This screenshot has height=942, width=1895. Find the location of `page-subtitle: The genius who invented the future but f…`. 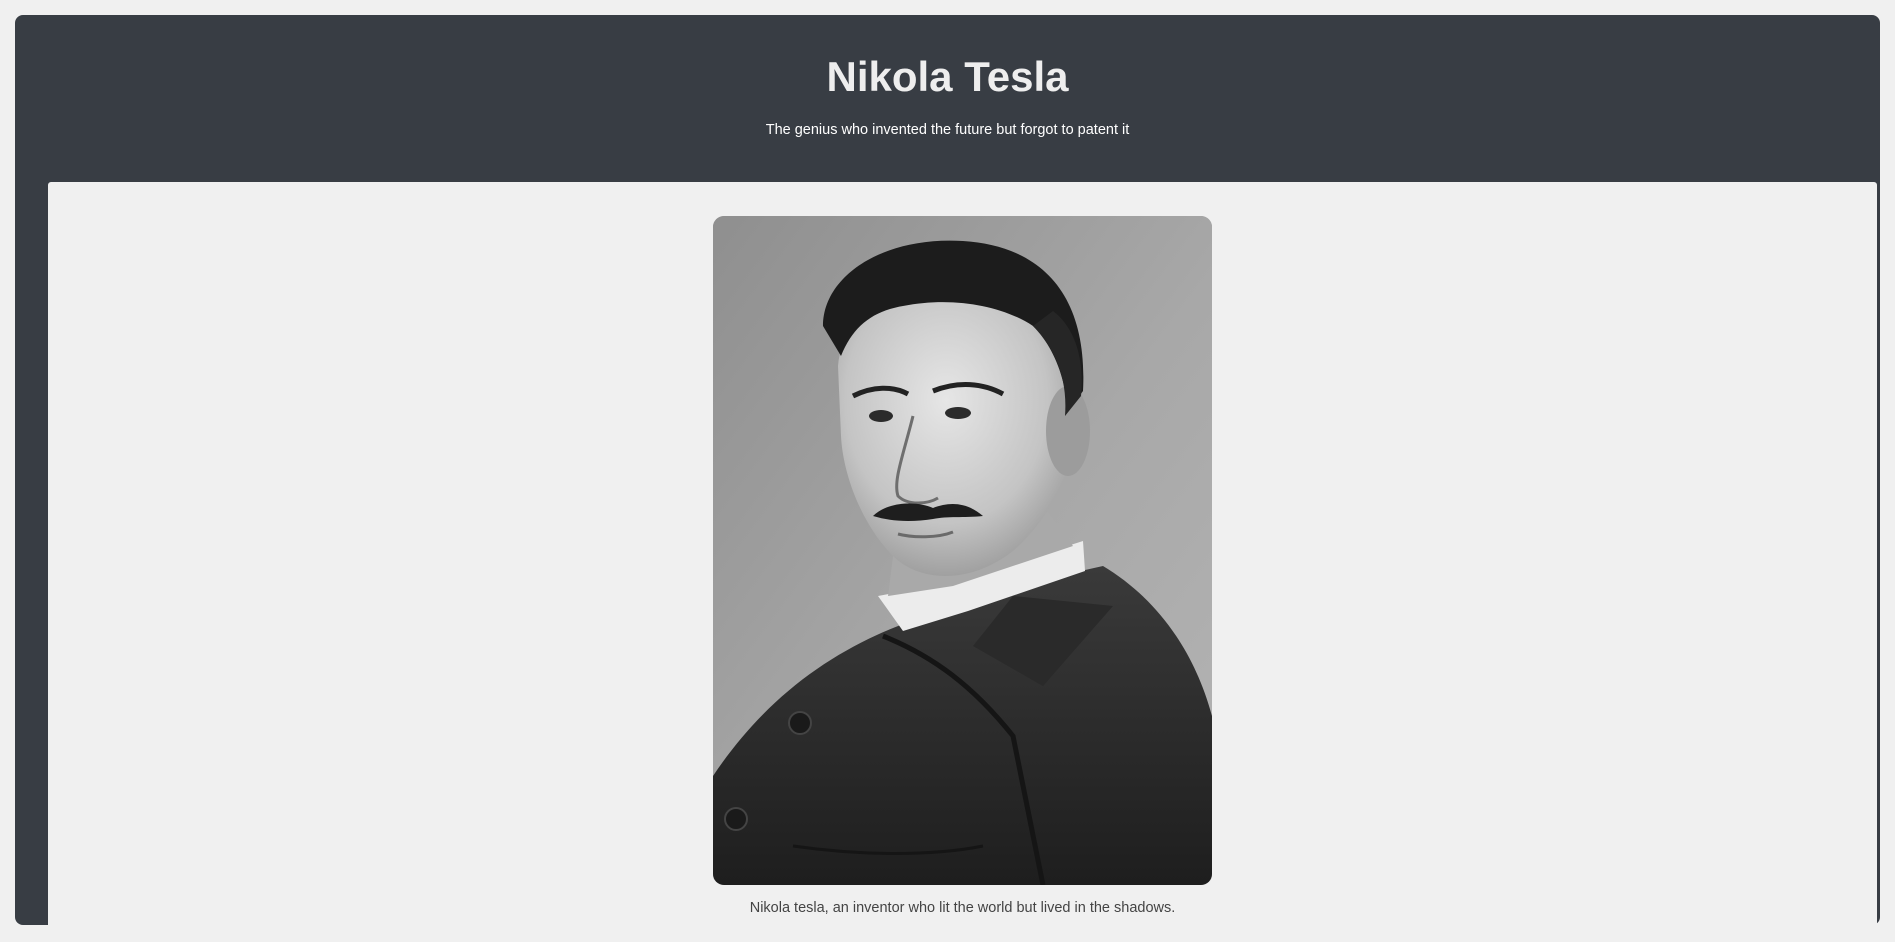

page-subtitle: The genius who invented the future but f… is located at coordinates (947, 130).